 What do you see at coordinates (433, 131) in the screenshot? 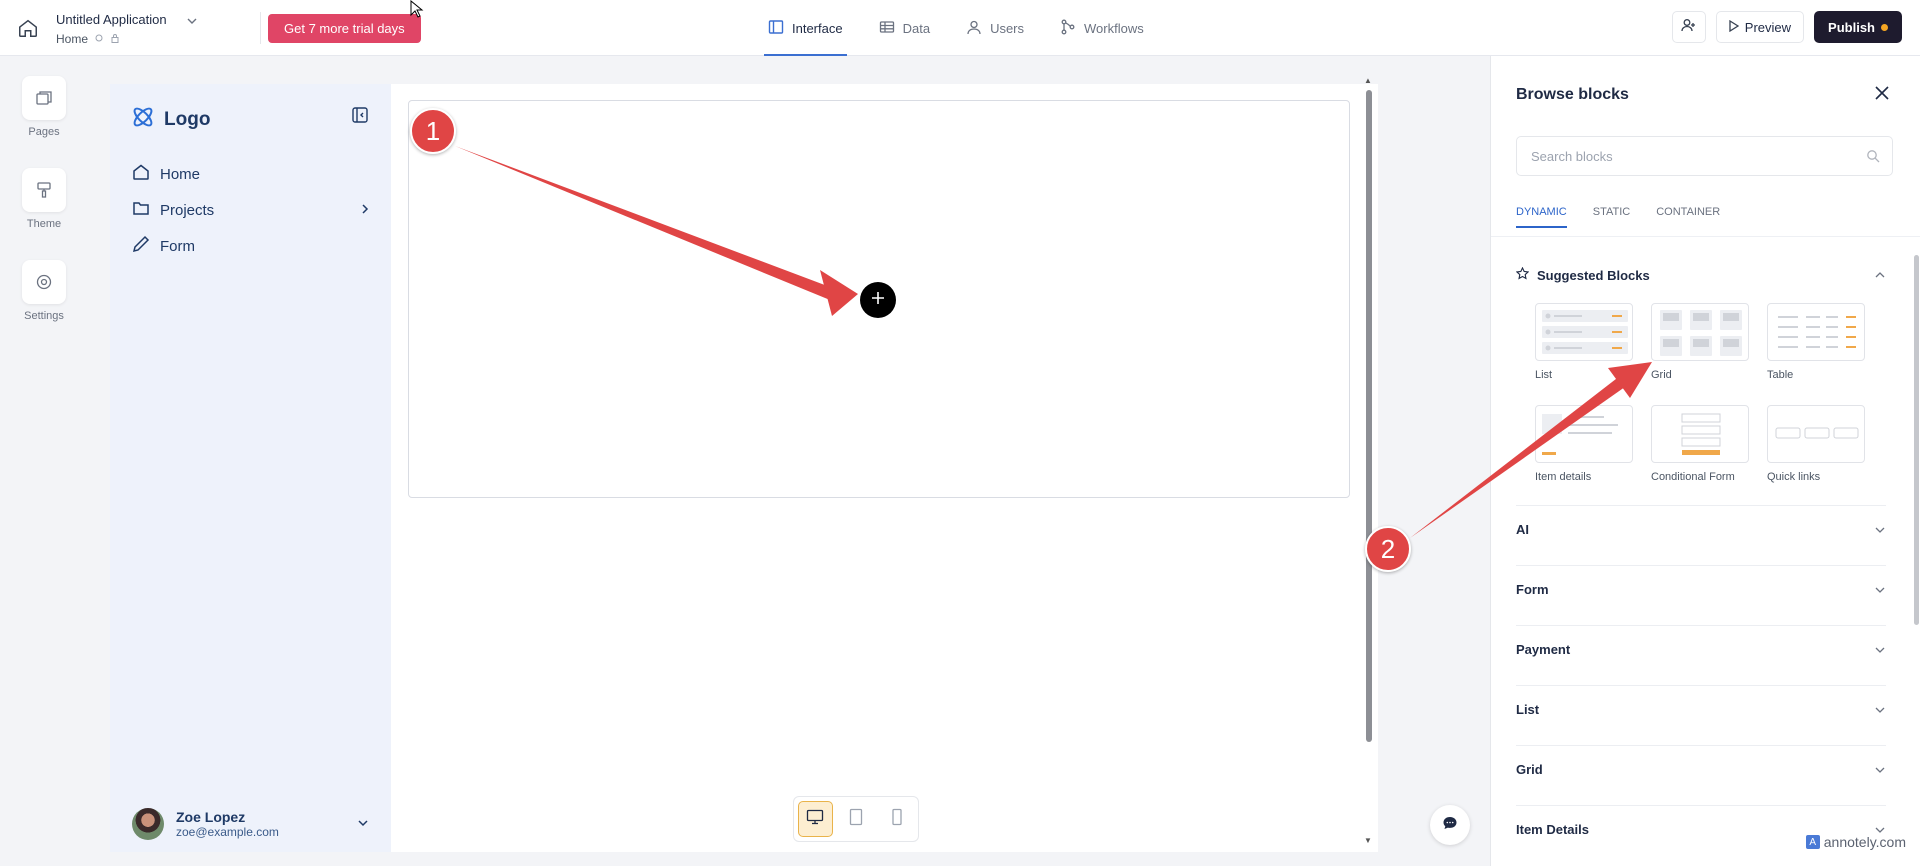
I see `annotation-badge-1: 1` at bounding box center [433, 131].